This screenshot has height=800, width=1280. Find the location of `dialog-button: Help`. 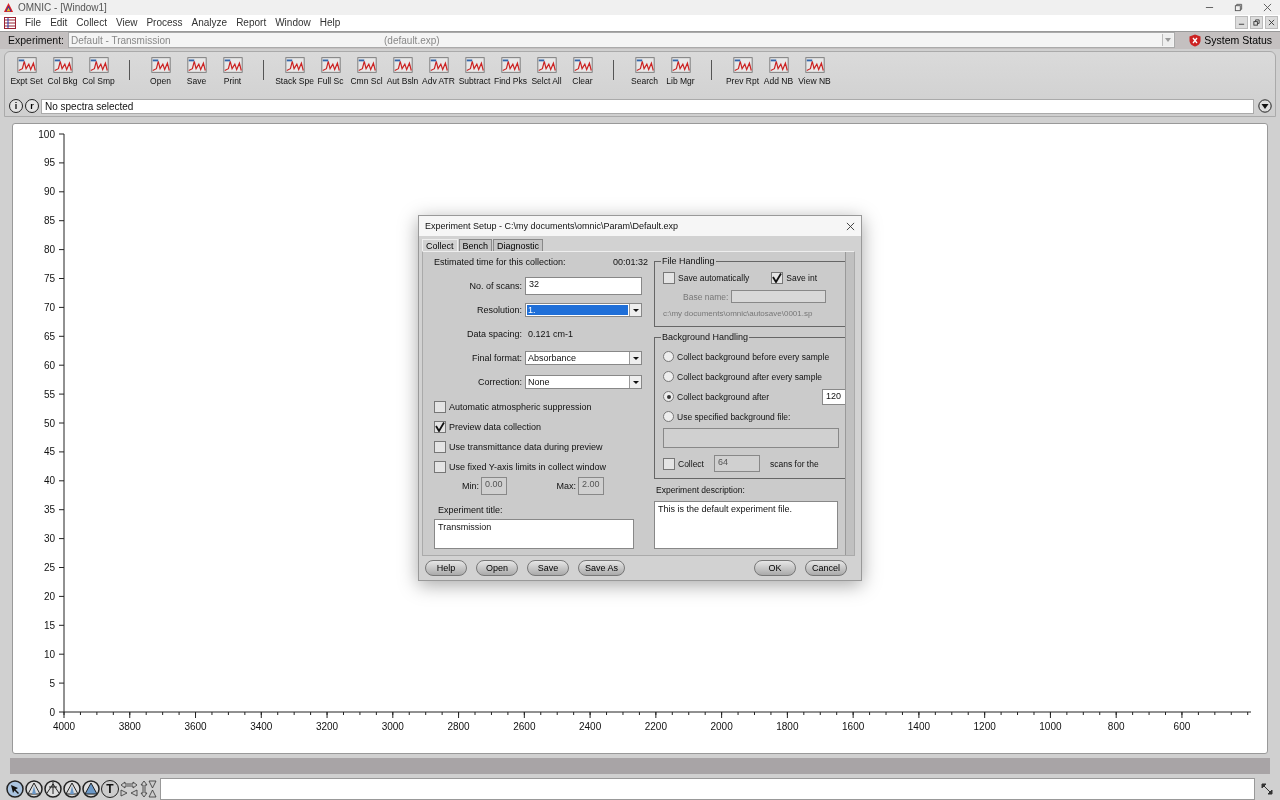

dialog-button: Help is located at coordinates (446, 568).